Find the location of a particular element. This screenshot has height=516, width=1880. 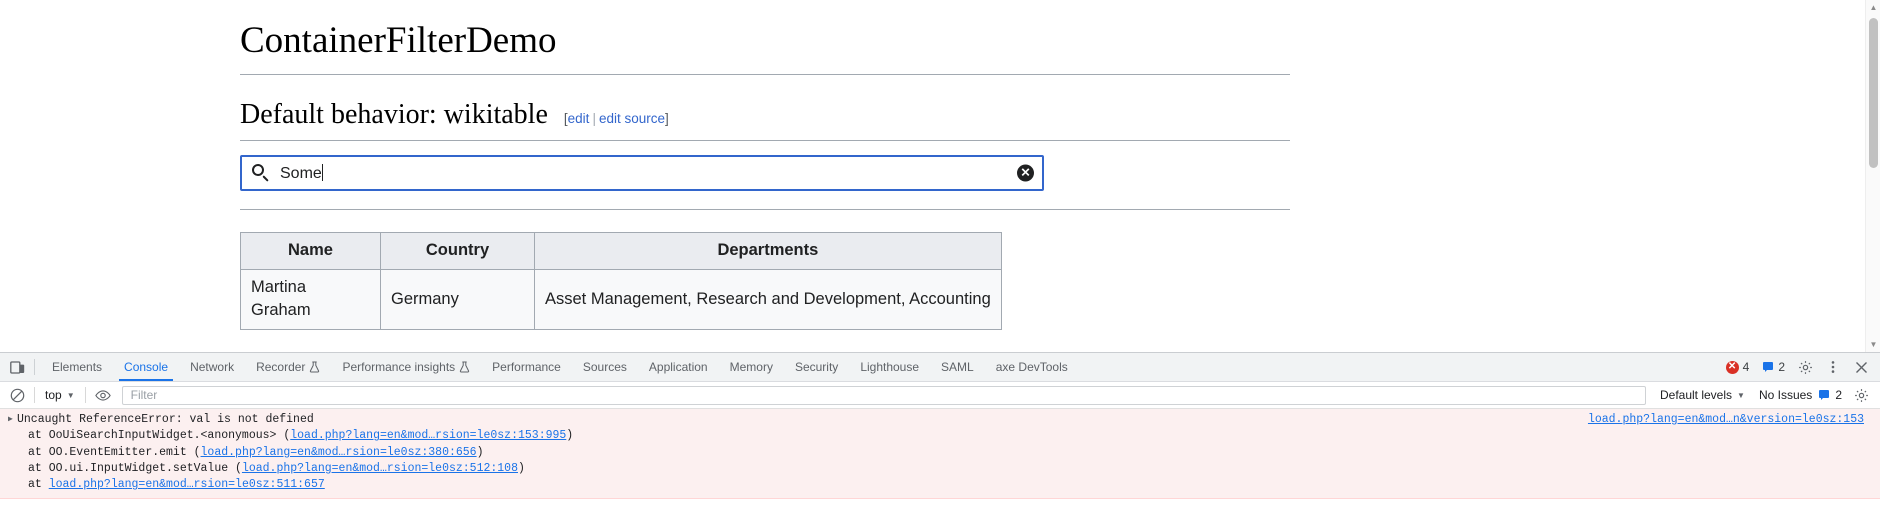

error-count-badge: ✕ 4 is located at coordinates (1738, 367).